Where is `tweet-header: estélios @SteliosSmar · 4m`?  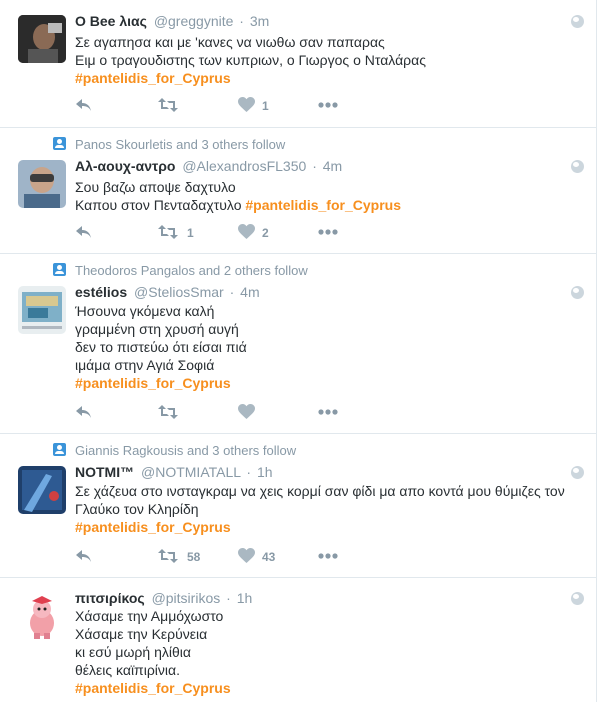
tweet-header: estélios @SteliosSmar · 4m is located at coordinates (167, 292).